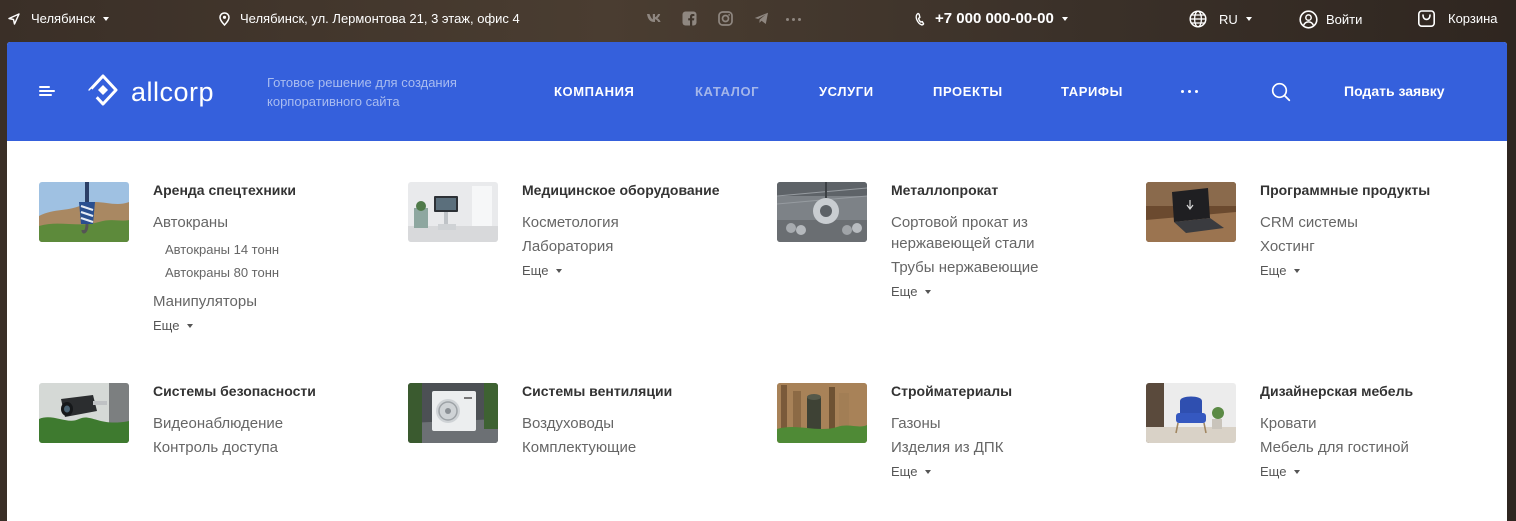  I want to click on nav-item-catalog: КАТАЛОГ, so click(727, 91).